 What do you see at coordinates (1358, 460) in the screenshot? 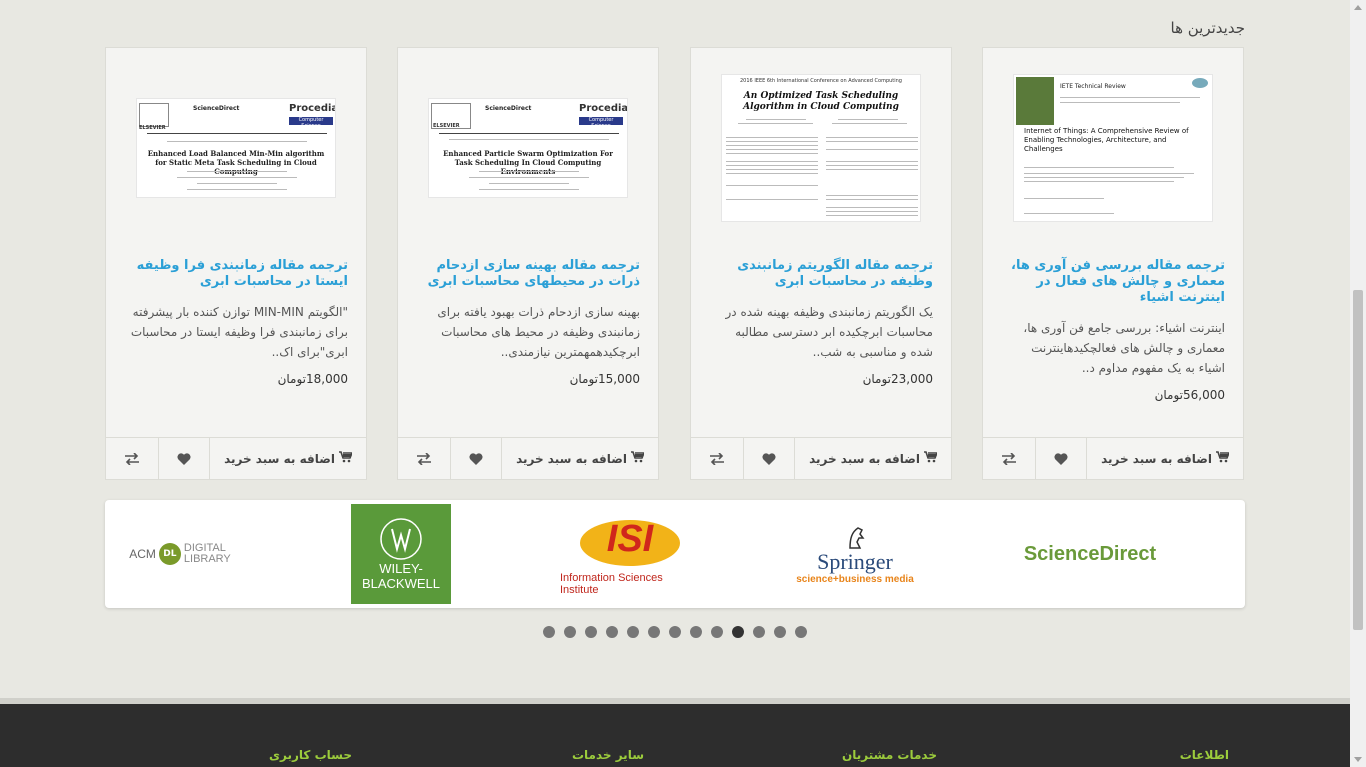
I see `scrollbar-thumb` at bounding box center [1358, 460].